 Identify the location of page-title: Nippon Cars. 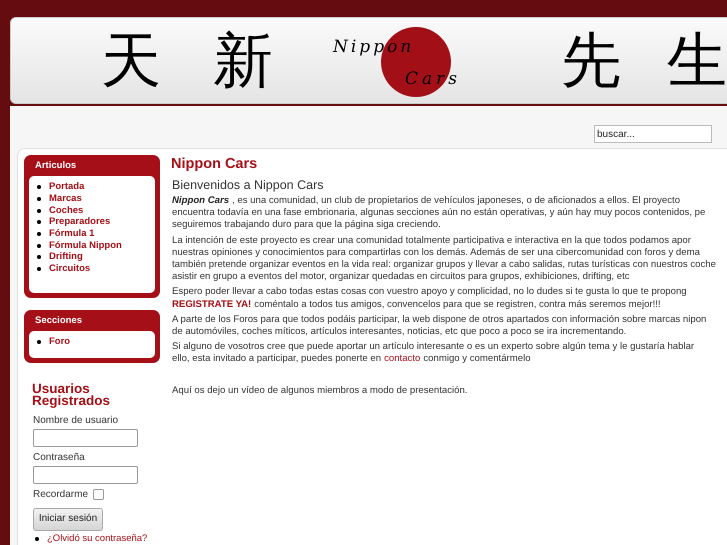
(214, 164).